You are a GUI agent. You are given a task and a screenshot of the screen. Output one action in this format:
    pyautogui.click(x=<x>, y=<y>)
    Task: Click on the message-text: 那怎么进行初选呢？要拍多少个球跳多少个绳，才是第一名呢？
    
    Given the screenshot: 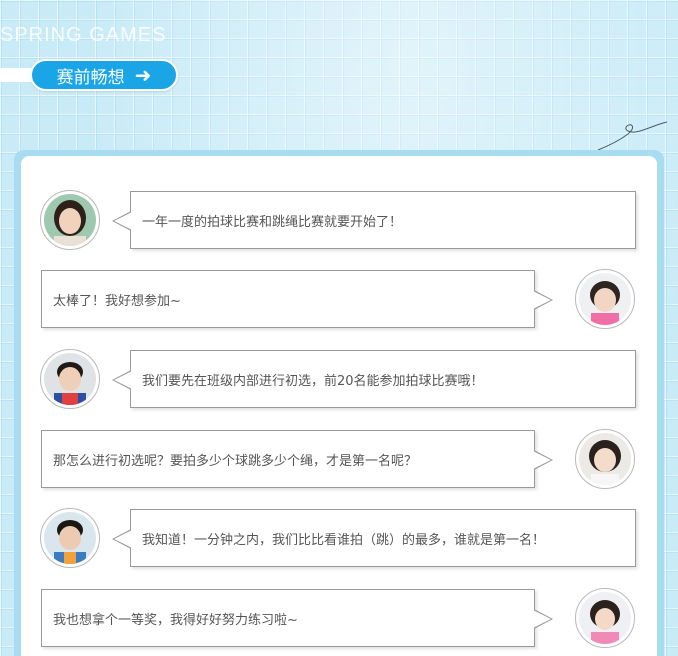 What is the action you would take?
    pyautogui.click(x=235, y=461)
    